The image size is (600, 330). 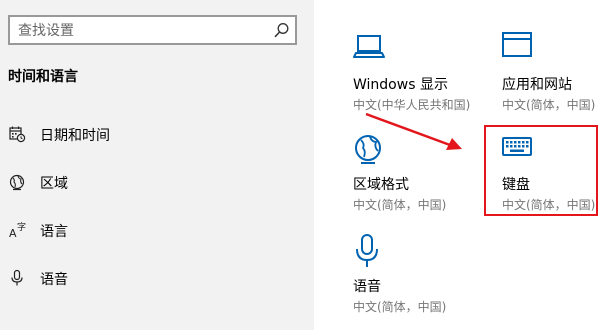 I want to click on globe-edit-icon, so click(x=368, y=149).